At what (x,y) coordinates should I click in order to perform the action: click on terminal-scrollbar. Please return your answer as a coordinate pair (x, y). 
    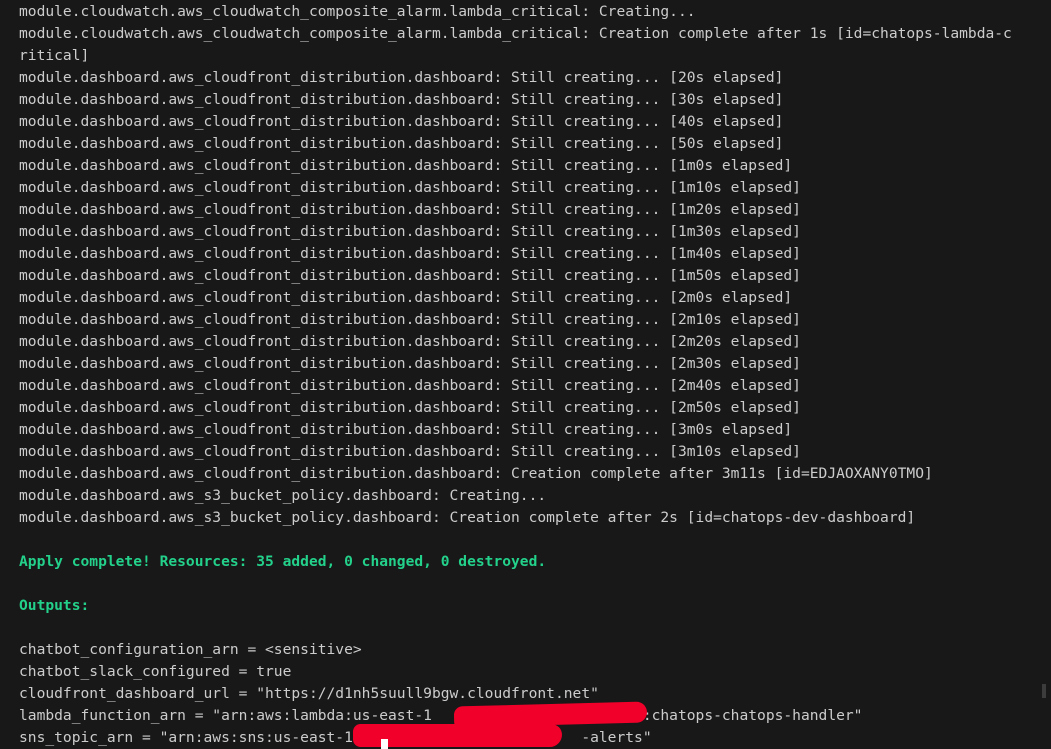
    Looking at the image, I should click on (1044, 374).